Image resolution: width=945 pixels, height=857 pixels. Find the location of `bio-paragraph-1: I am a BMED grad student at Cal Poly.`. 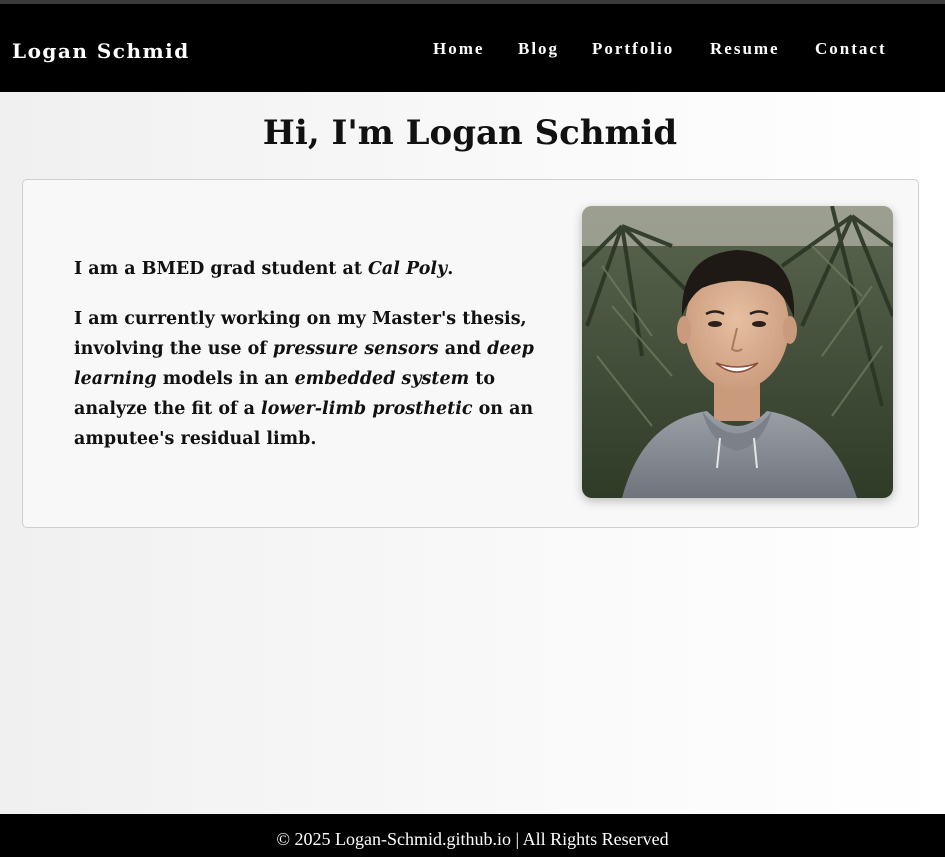

bio-paragraph-1: I am a BMED grad student at Cal Poly. is located at coordinates (319, 269).